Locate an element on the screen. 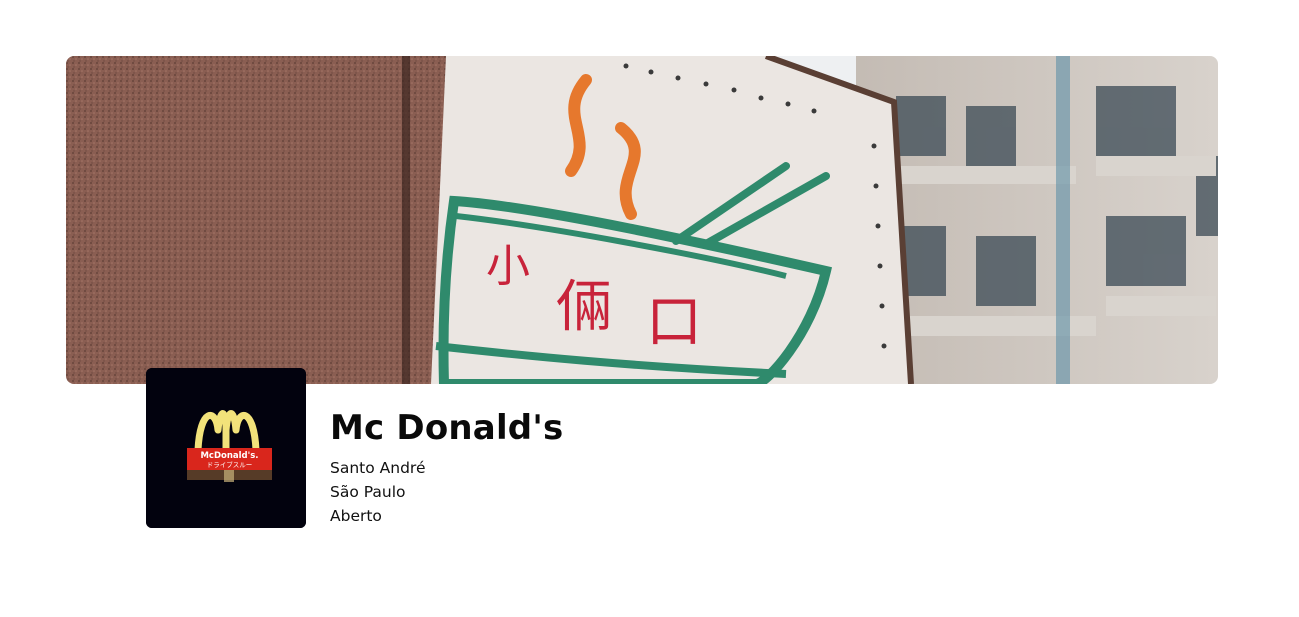 The image size is (1299, 617). svg-text: 口 is located at coordinates (674, 322).